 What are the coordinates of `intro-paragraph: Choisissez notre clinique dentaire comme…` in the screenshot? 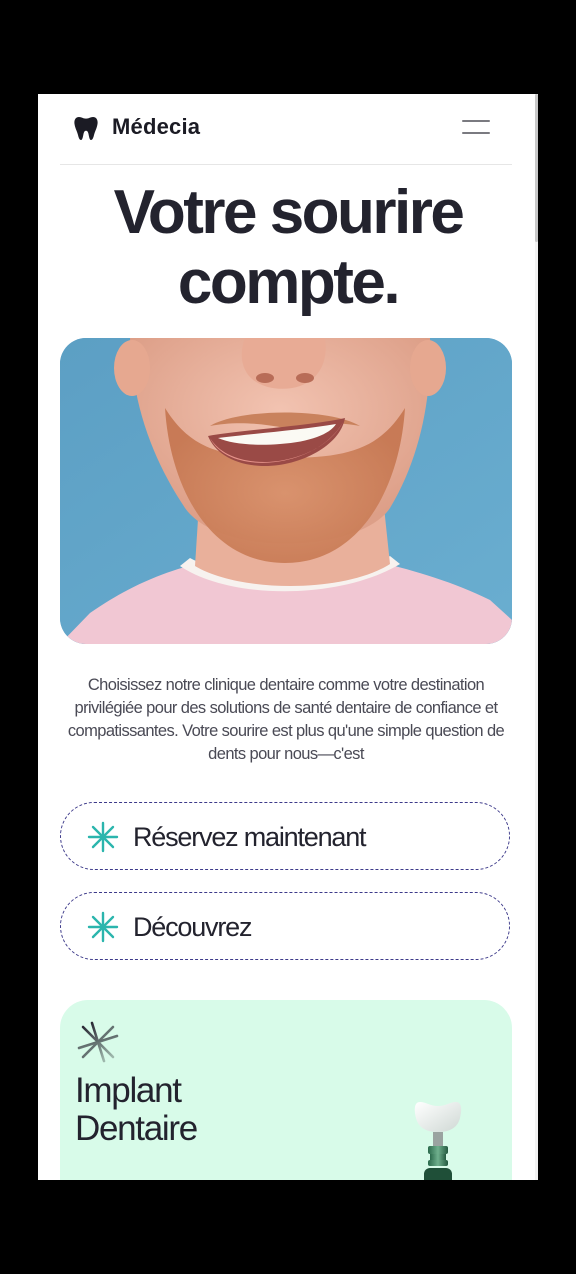 It's located at (286, 719).